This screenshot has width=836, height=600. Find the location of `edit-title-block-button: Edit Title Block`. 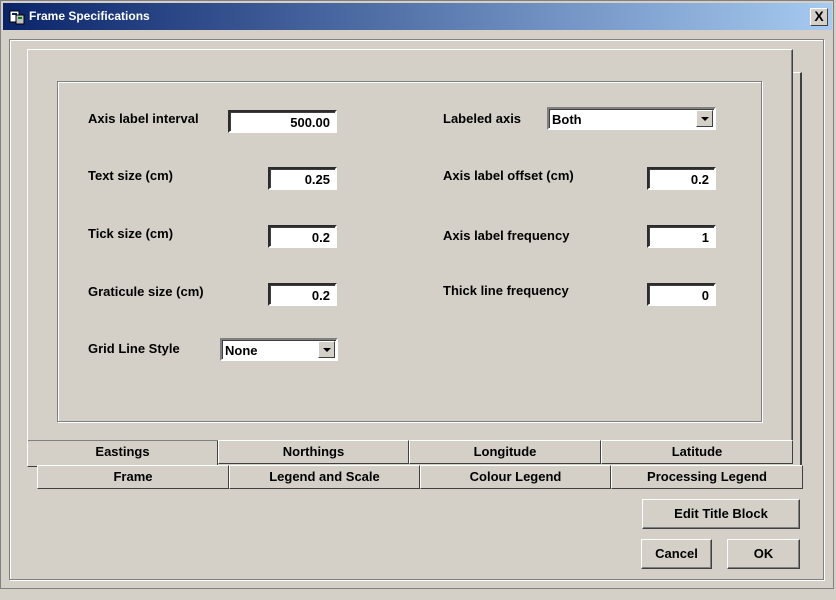

edit-title-block-button: Edit Title Block is located at coordinates (721, 514).